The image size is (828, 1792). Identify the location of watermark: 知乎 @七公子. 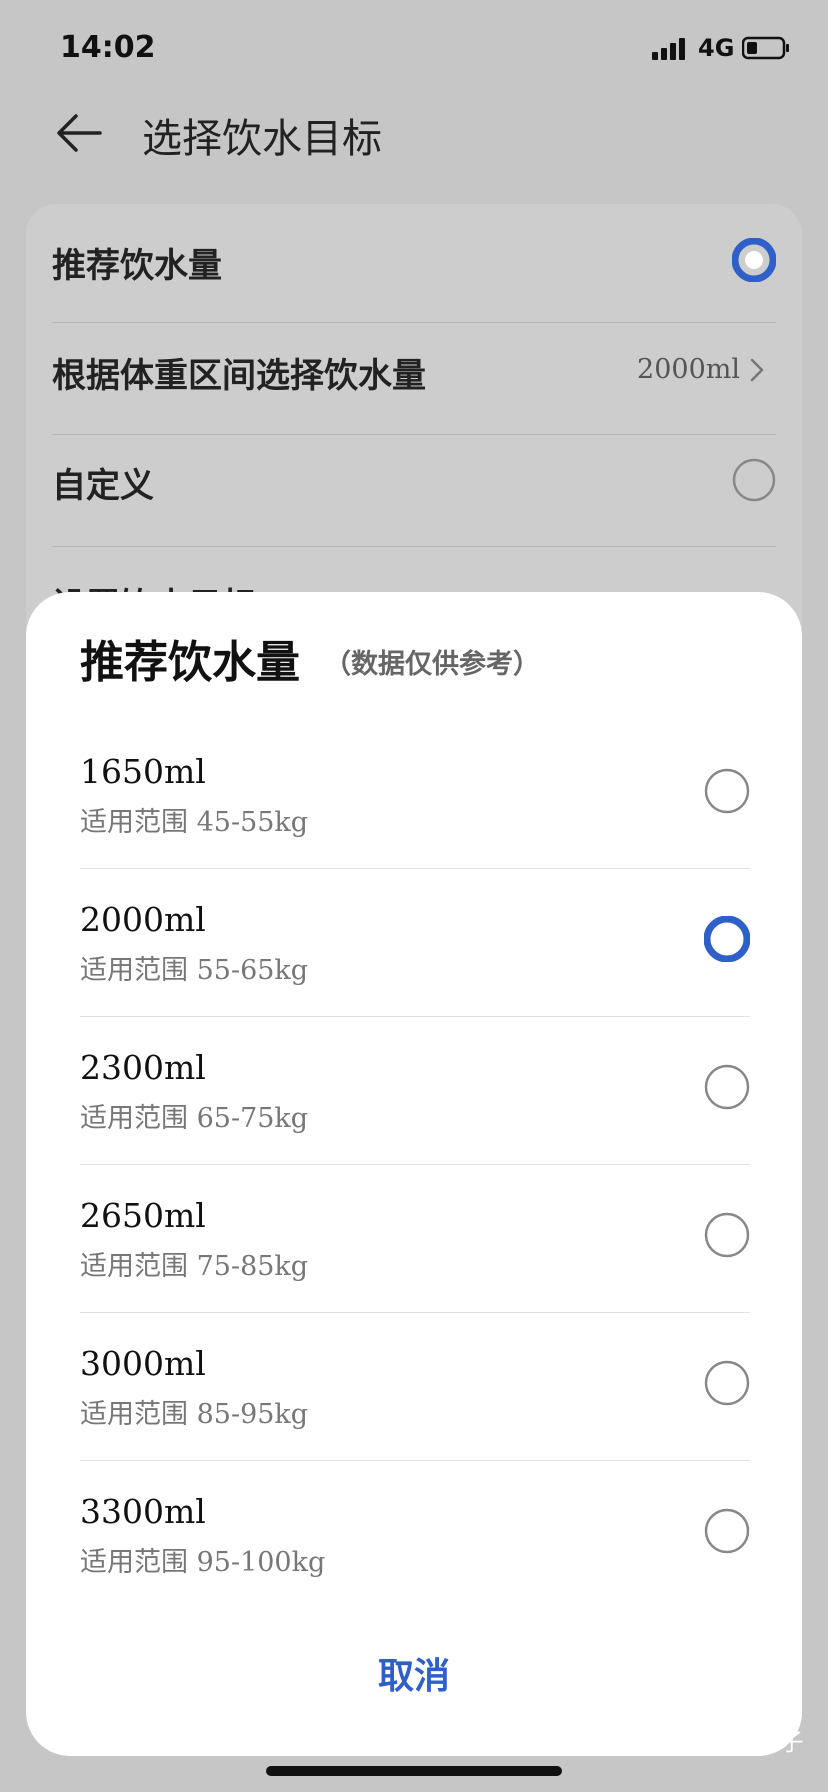
(728, 1742).